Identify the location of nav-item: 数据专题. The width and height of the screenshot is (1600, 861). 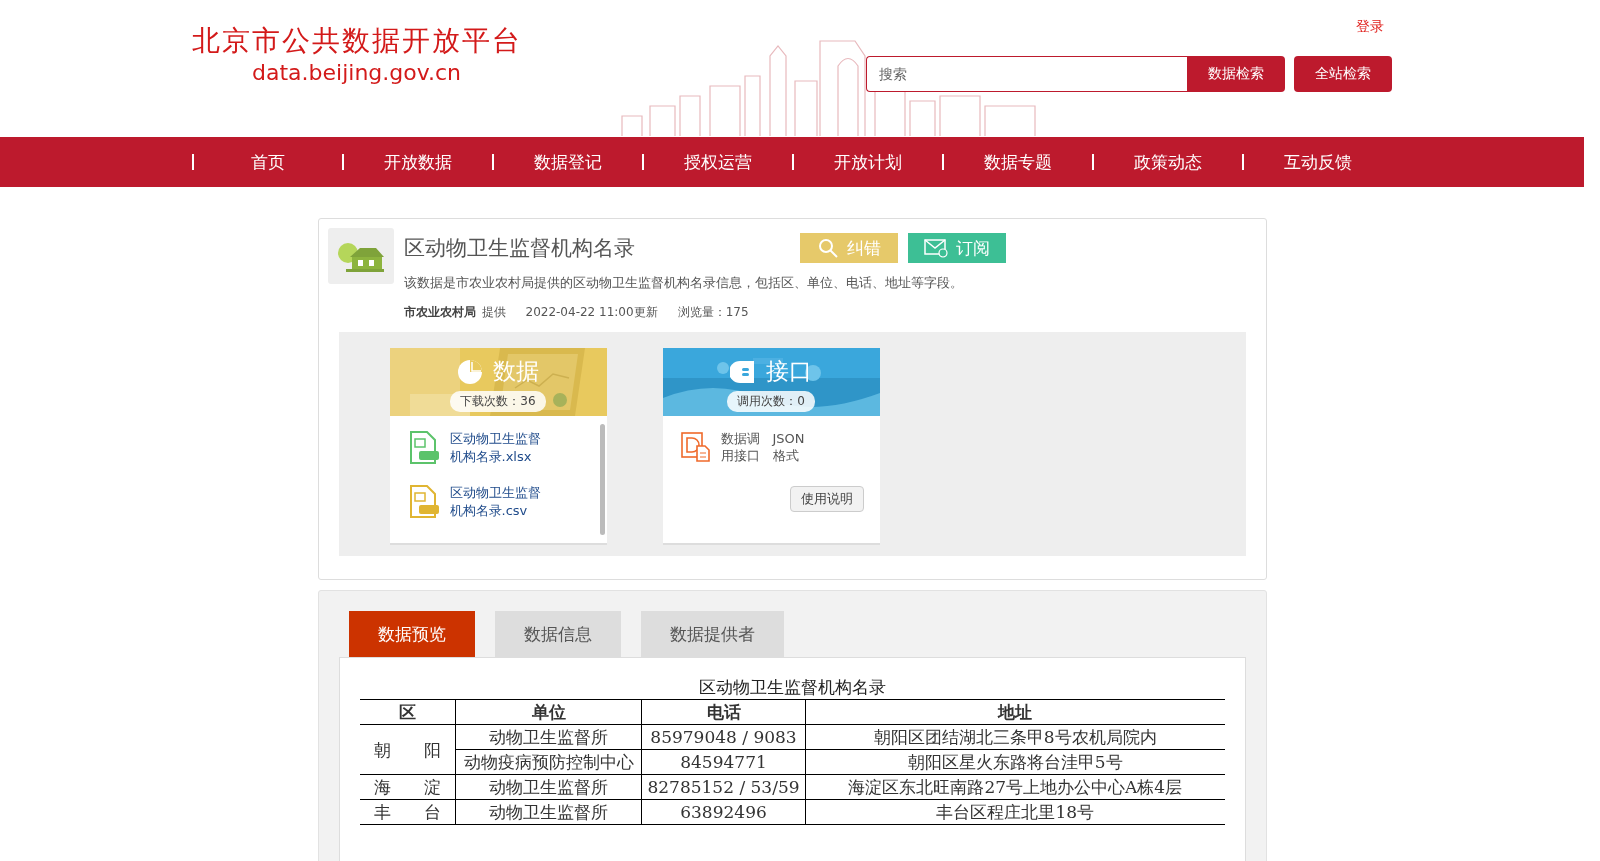
(1018, 162).